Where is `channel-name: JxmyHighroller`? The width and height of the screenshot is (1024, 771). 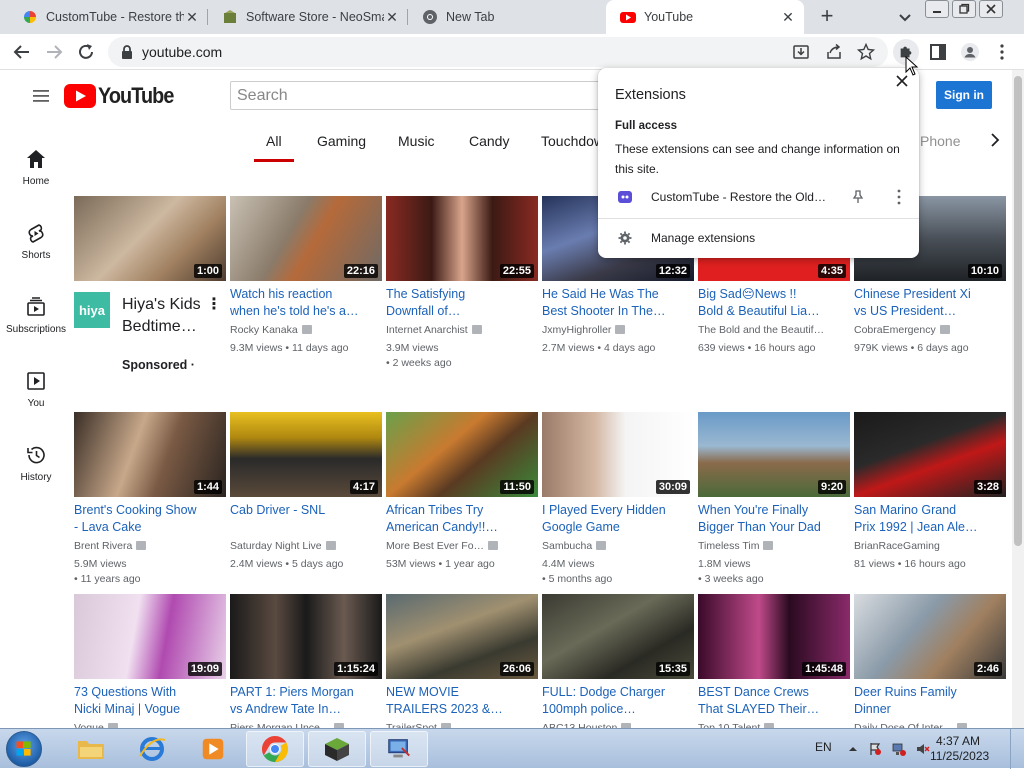
channel-name: JxmyHighroller is located at coordinates (618, 330).